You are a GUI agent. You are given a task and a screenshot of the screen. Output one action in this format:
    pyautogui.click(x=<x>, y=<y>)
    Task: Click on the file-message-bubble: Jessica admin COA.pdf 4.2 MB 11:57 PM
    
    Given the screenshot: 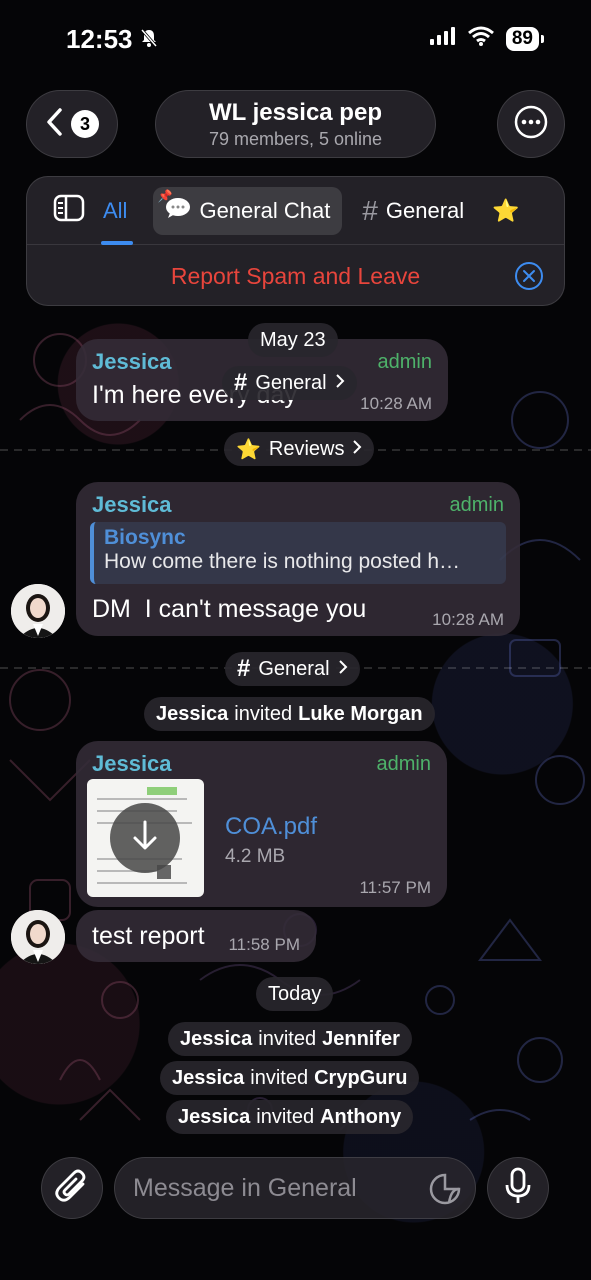 What is the action you would take?
    pyautogui.click(x=261, y=824)
    